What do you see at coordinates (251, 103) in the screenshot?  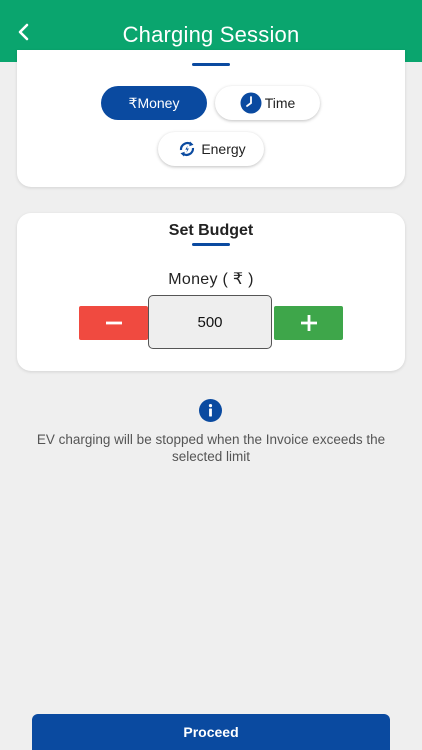 I see `clock-icon` at bounding box center [251, 103].